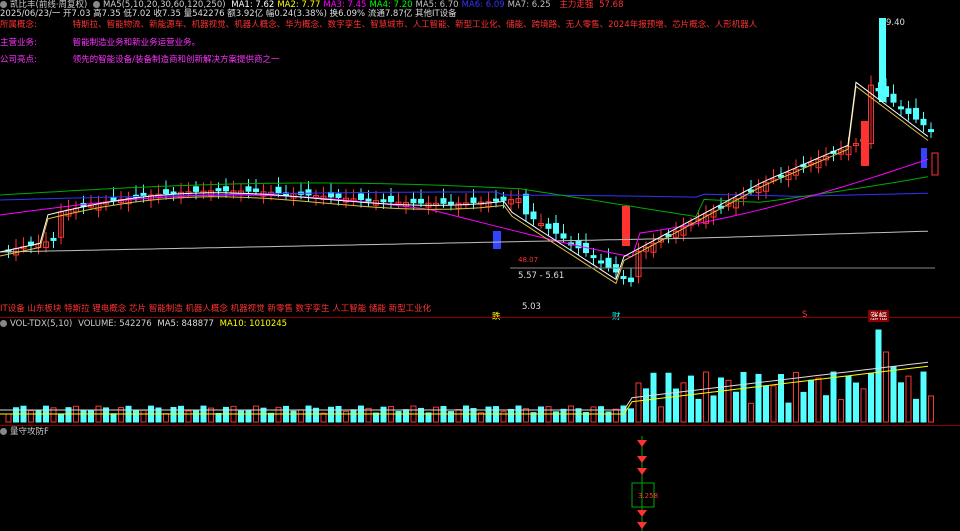 The image size is (960, 531). What do you see at coordinates (3, 431) in the screenshot?
I see `ind-dot-icon` at bounding box center [3, 431].